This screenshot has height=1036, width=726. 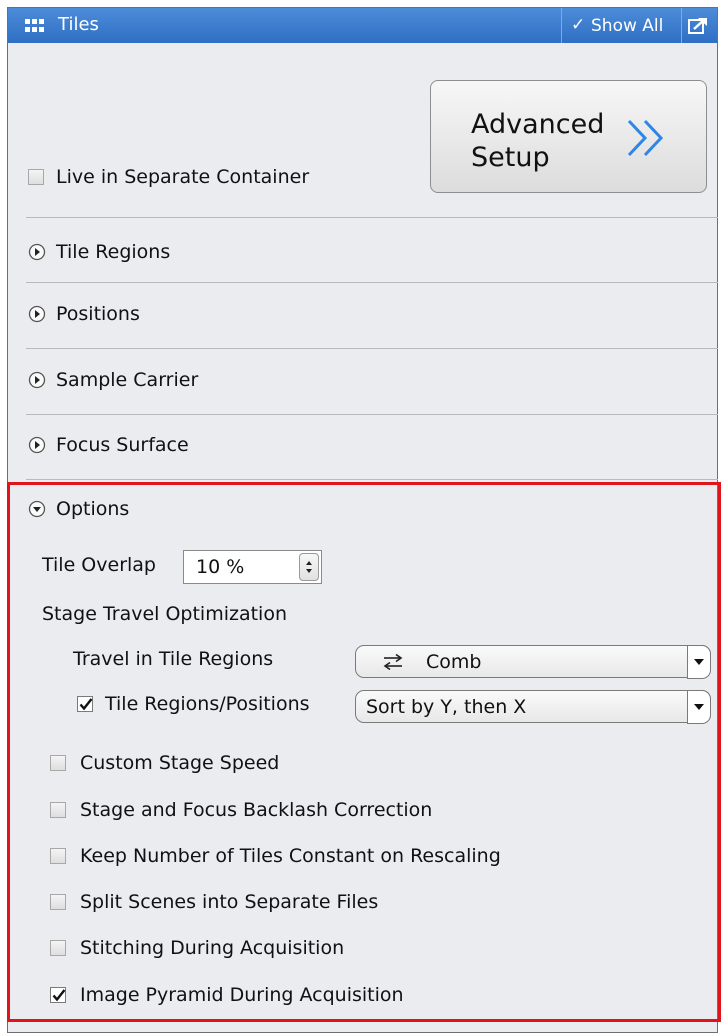 I want to click on advanced-setup-label-line2: Setup, so click(x=510, y=157).